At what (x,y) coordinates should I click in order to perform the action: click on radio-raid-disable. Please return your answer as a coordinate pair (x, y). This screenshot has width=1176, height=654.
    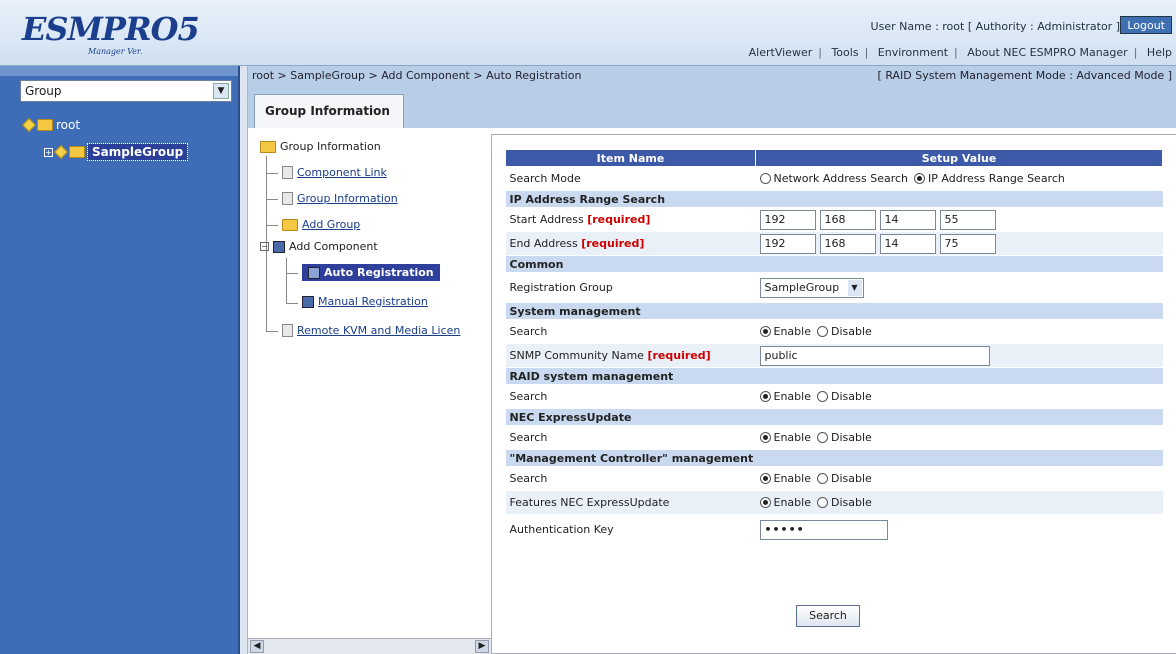
    Looking at the image, I should click on (822, 397).